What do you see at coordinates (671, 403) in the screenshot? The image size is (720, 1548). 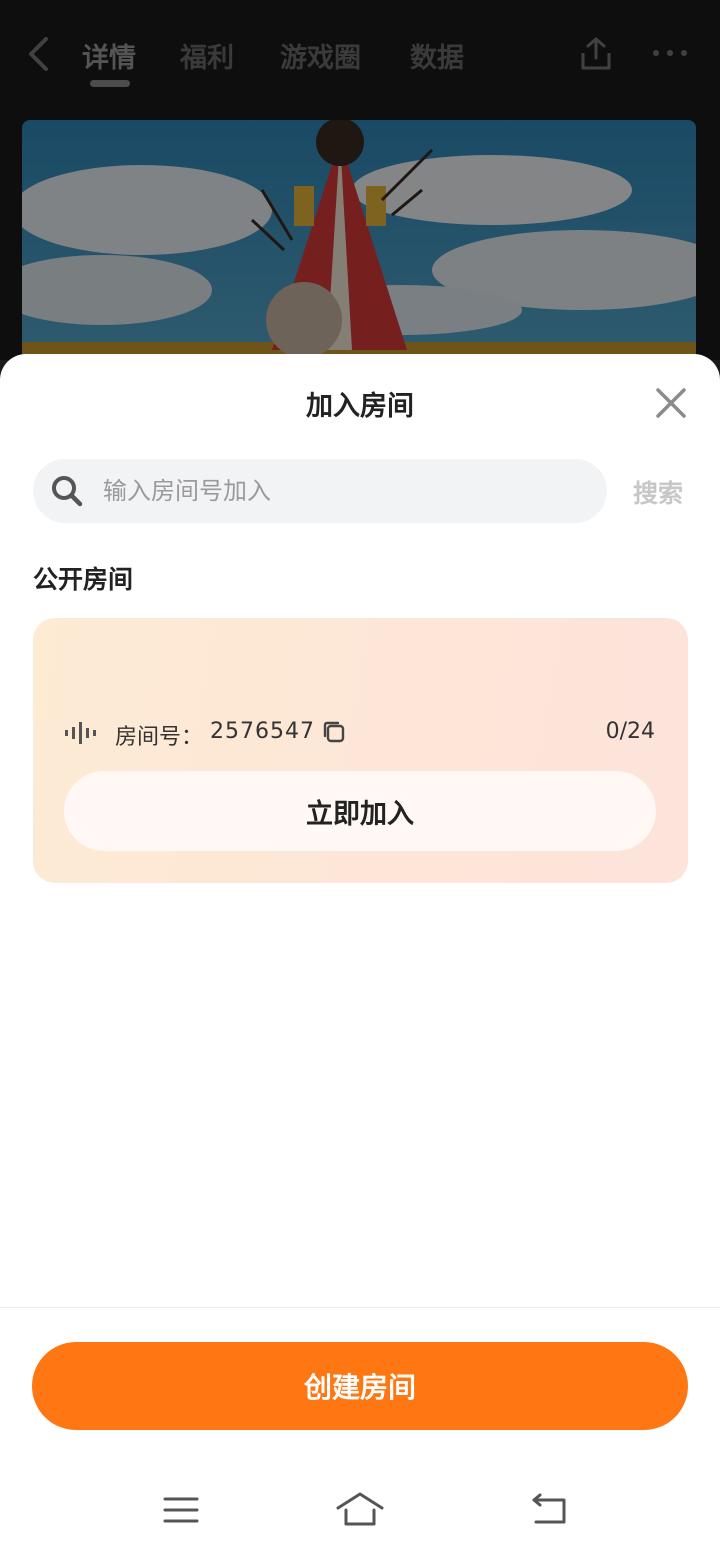 I see `close-icon` at bounding box center [671, 403].